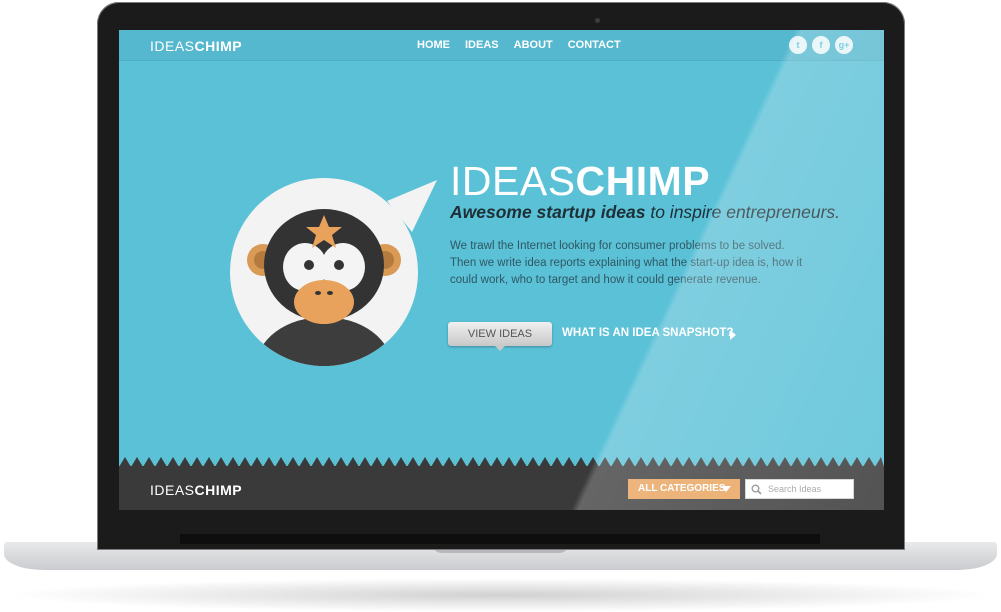 The width and height of the screenshot is (1001, 612). I want to click on chimp-mascot-illustration, so click(333, 272).